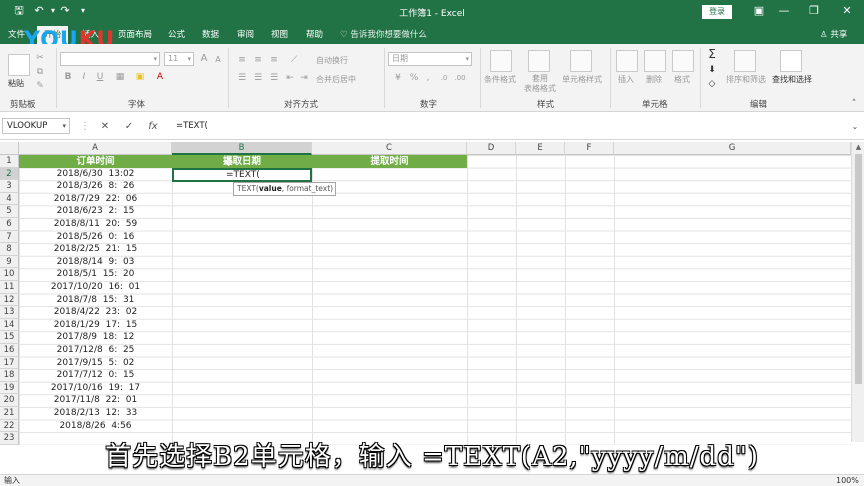 The height and width of the screenshot is (486, 864). Describe the element at coordinates (9, 249) in the screenshot. I see `row-header: 8` at that location.